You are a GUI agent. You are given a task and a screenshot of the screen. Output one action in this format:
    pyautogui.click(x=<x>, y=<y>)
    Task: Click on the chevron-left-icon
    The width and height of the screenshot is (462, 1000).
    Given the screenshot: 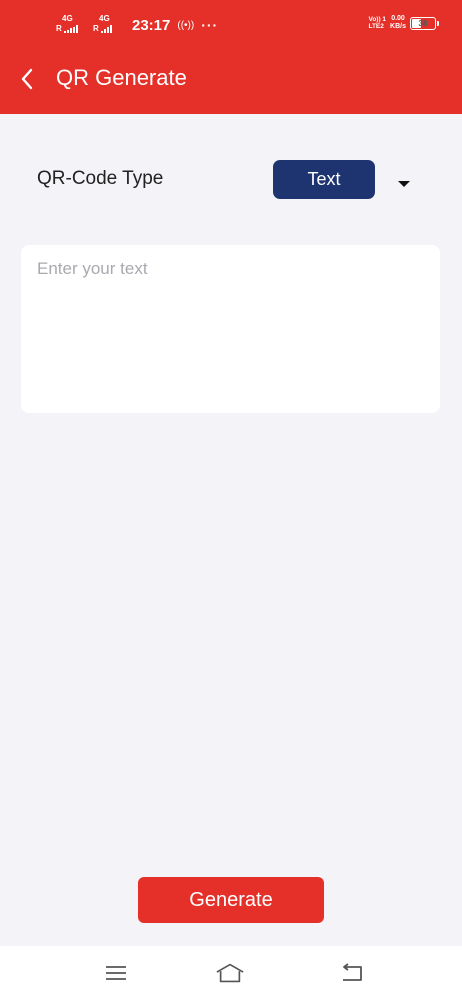 What is the action you would take?
    pyautogui.click(x=27, y=79)
    